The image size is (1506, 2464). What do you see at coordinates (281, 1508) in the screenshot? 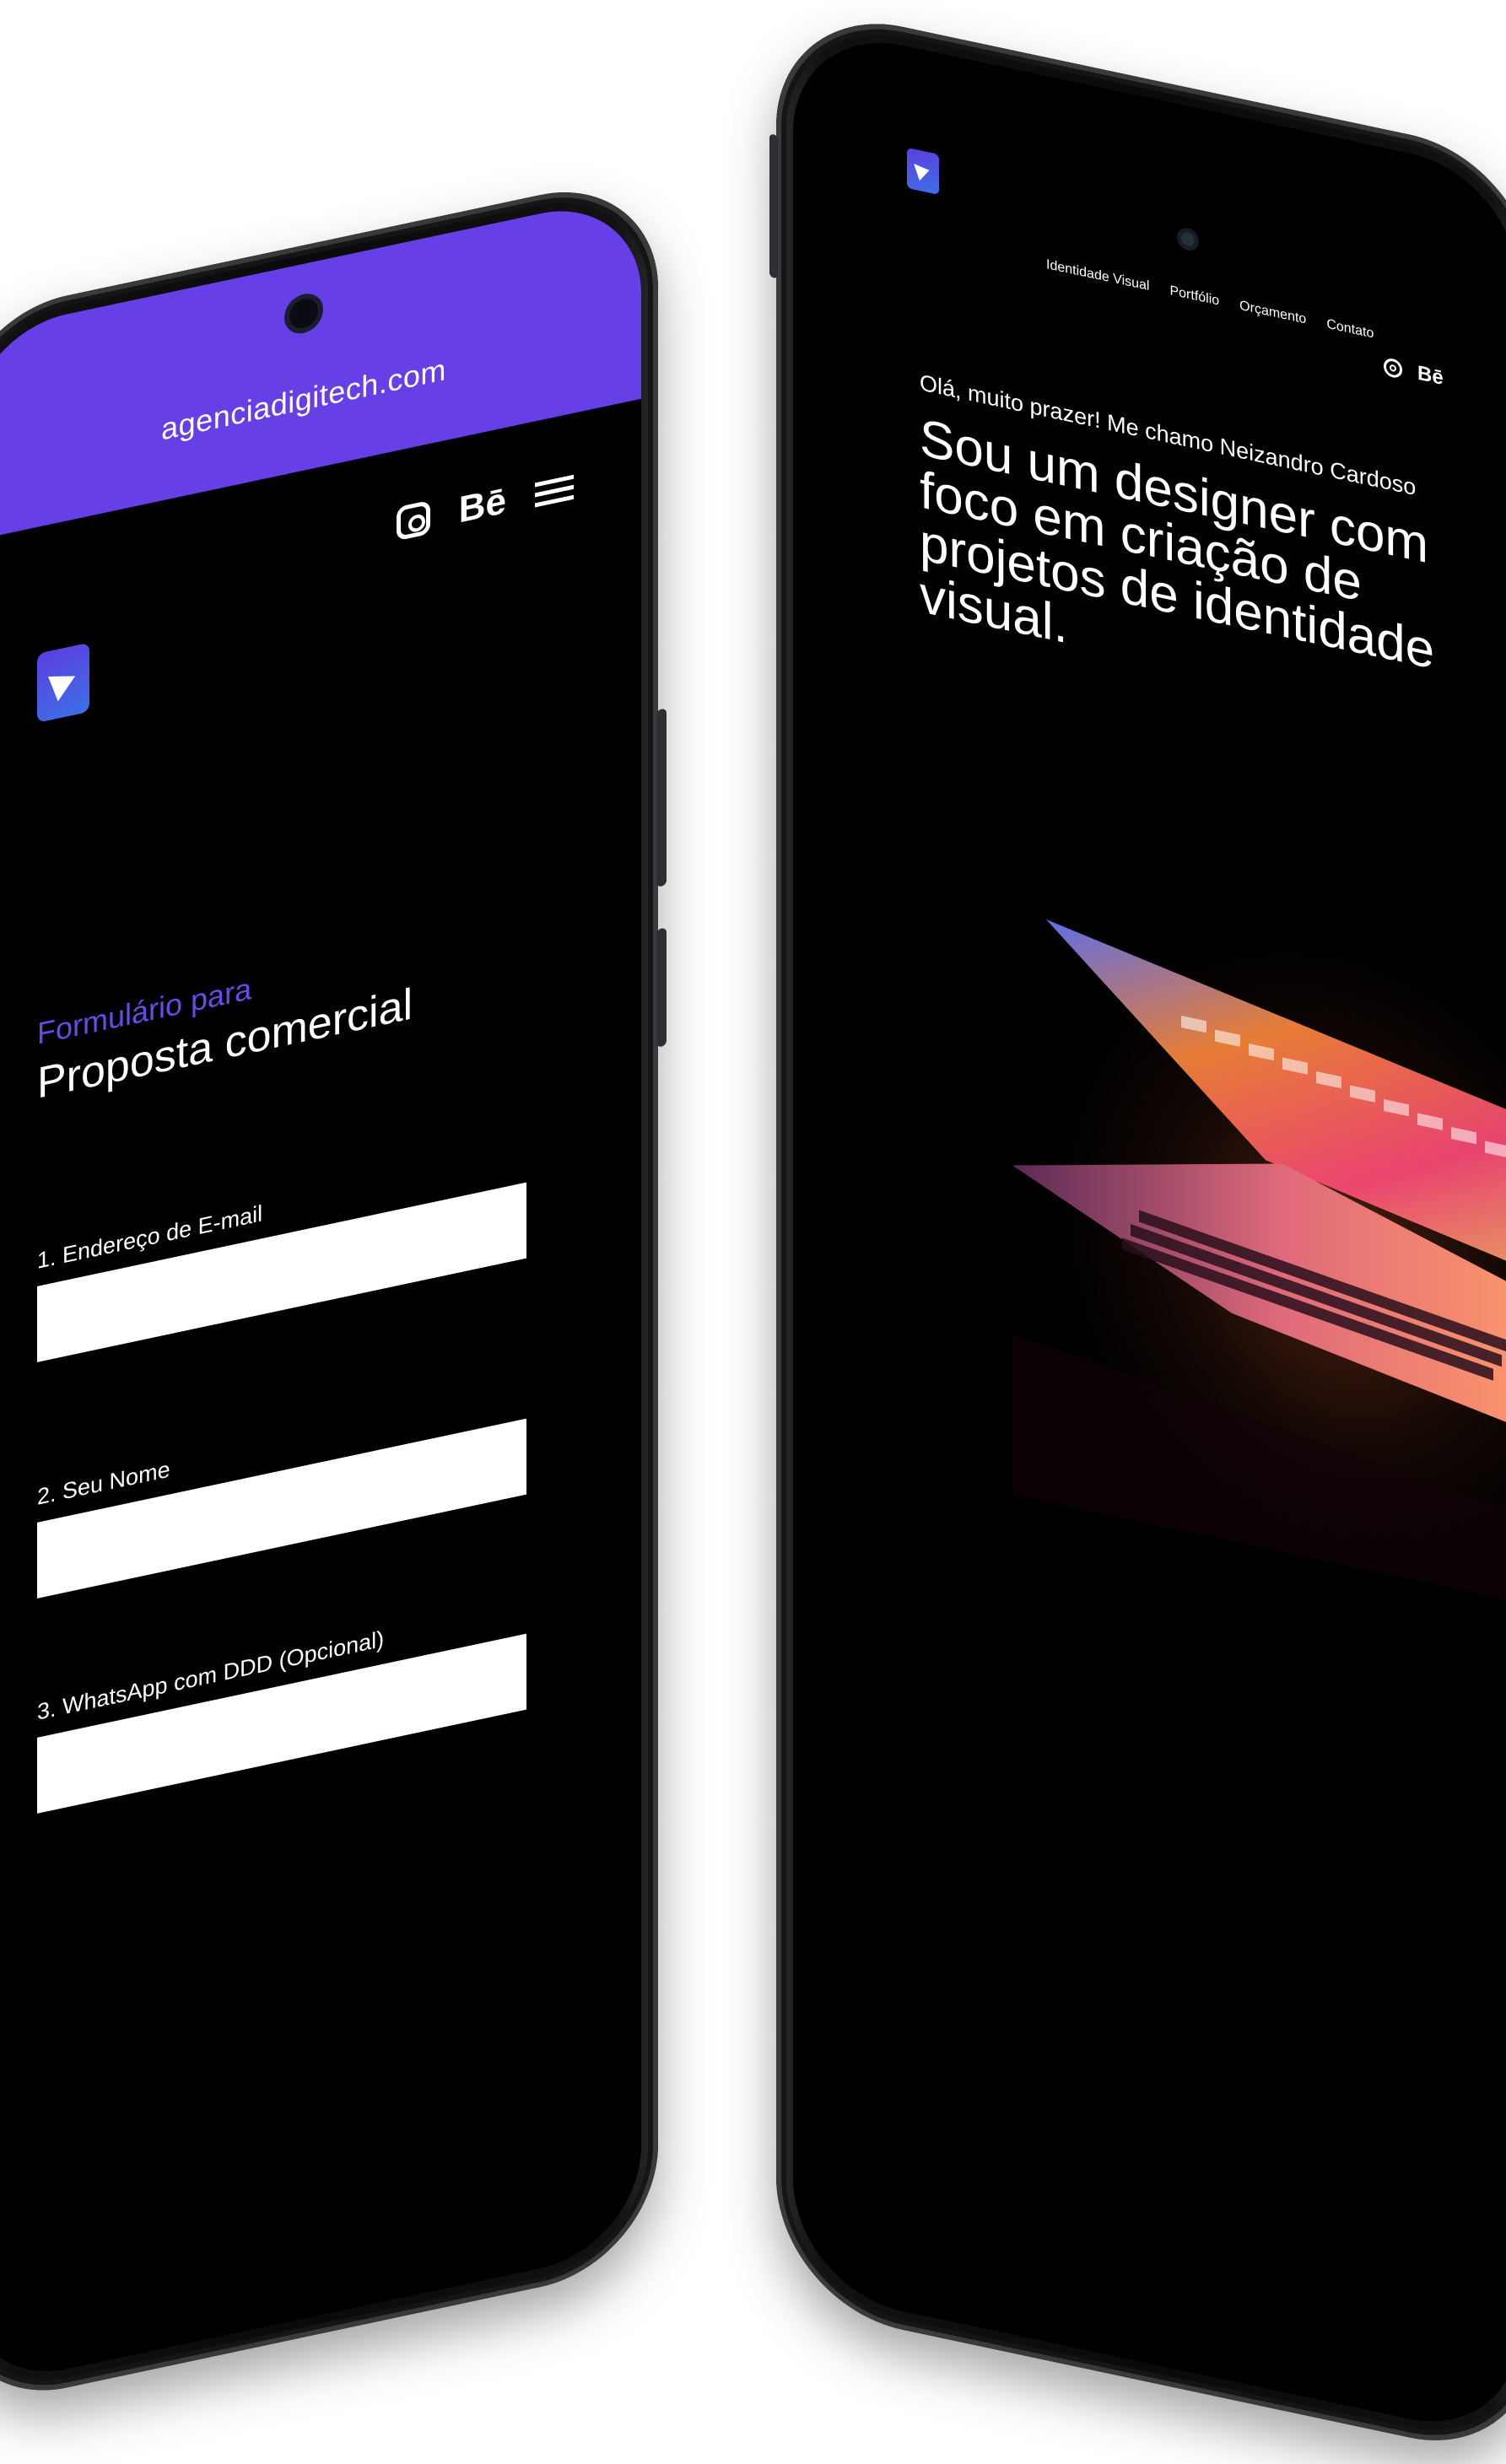
I see `name-field` at bounding box center [281, 1508].